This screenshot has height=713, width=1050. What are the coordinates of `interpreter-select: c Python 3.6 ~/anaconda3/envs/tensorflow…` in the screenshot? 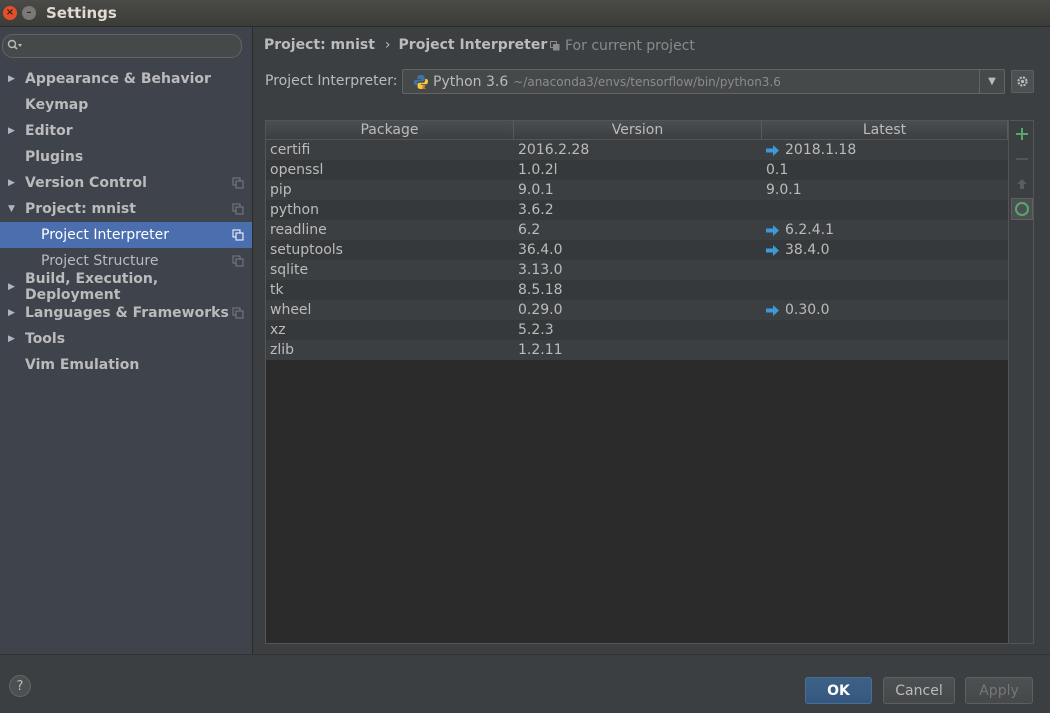 It's located at (703, 81).